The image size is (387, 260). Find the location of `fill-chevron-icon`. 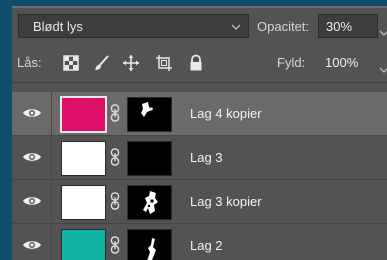

fill-chevron-icon is located at coordinates (383, 66).